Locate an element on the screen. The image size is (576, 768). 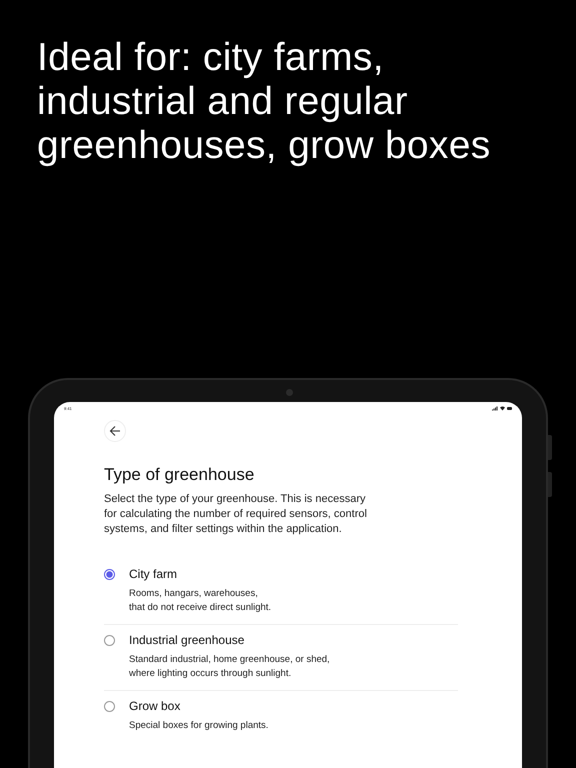
description: Select the type of your greenhouse. This is necessary for calculating the number of required sensors, control systems, and filter settings within the application. is located at coordinates (236, 514).